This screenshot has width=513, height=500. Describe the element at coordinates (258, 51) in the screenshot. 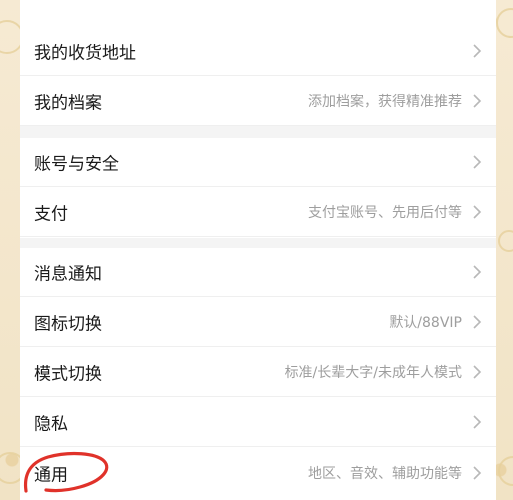

I see `settings-row-shipping-address: 我的收货地址` at that location.